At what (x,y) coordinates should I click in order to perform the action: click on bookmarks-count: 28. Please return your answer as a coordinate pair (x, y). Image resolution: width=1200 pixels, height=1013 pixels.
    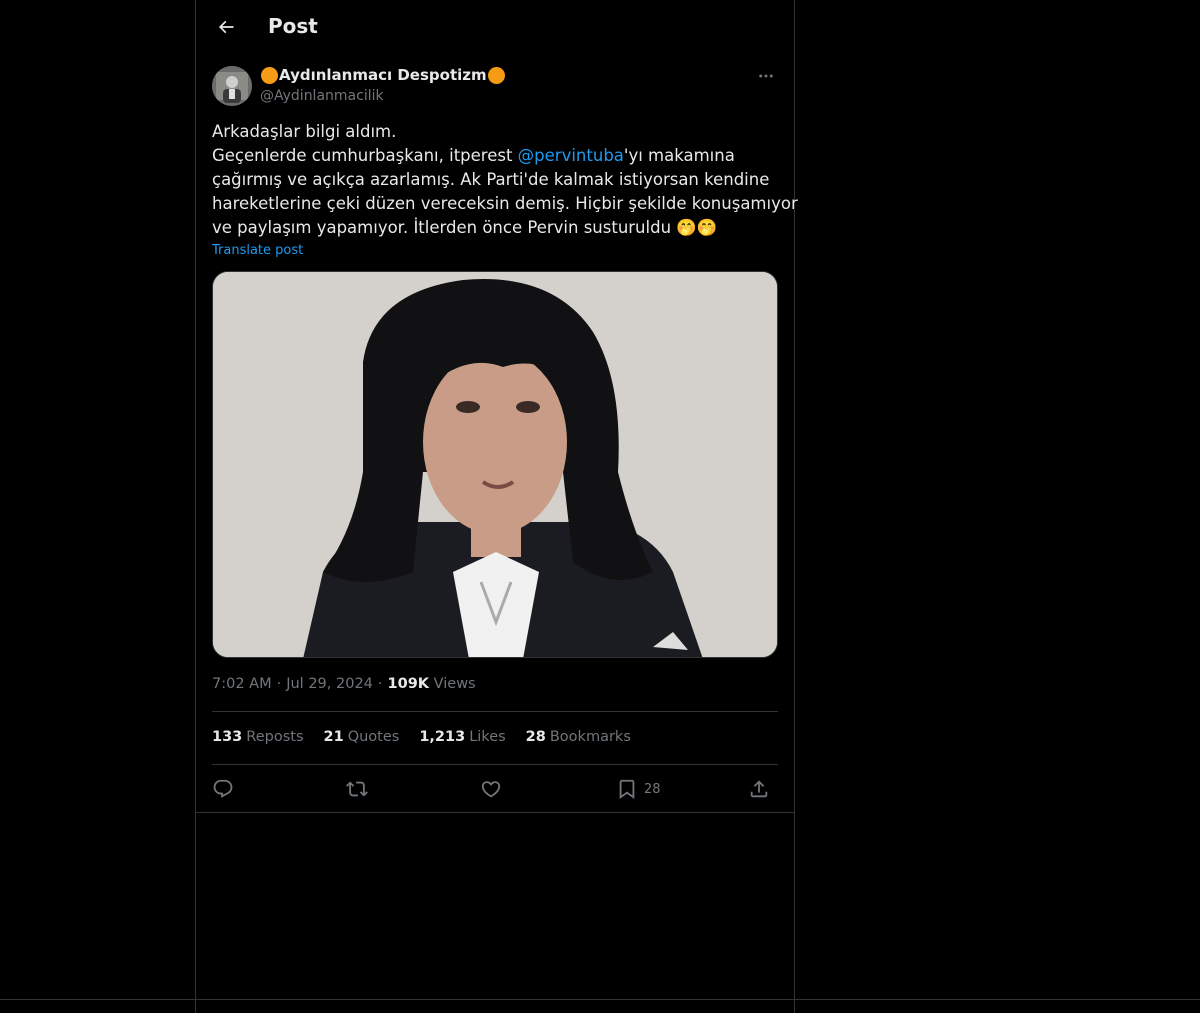
    Looking at the image, I should click on (535, 737).